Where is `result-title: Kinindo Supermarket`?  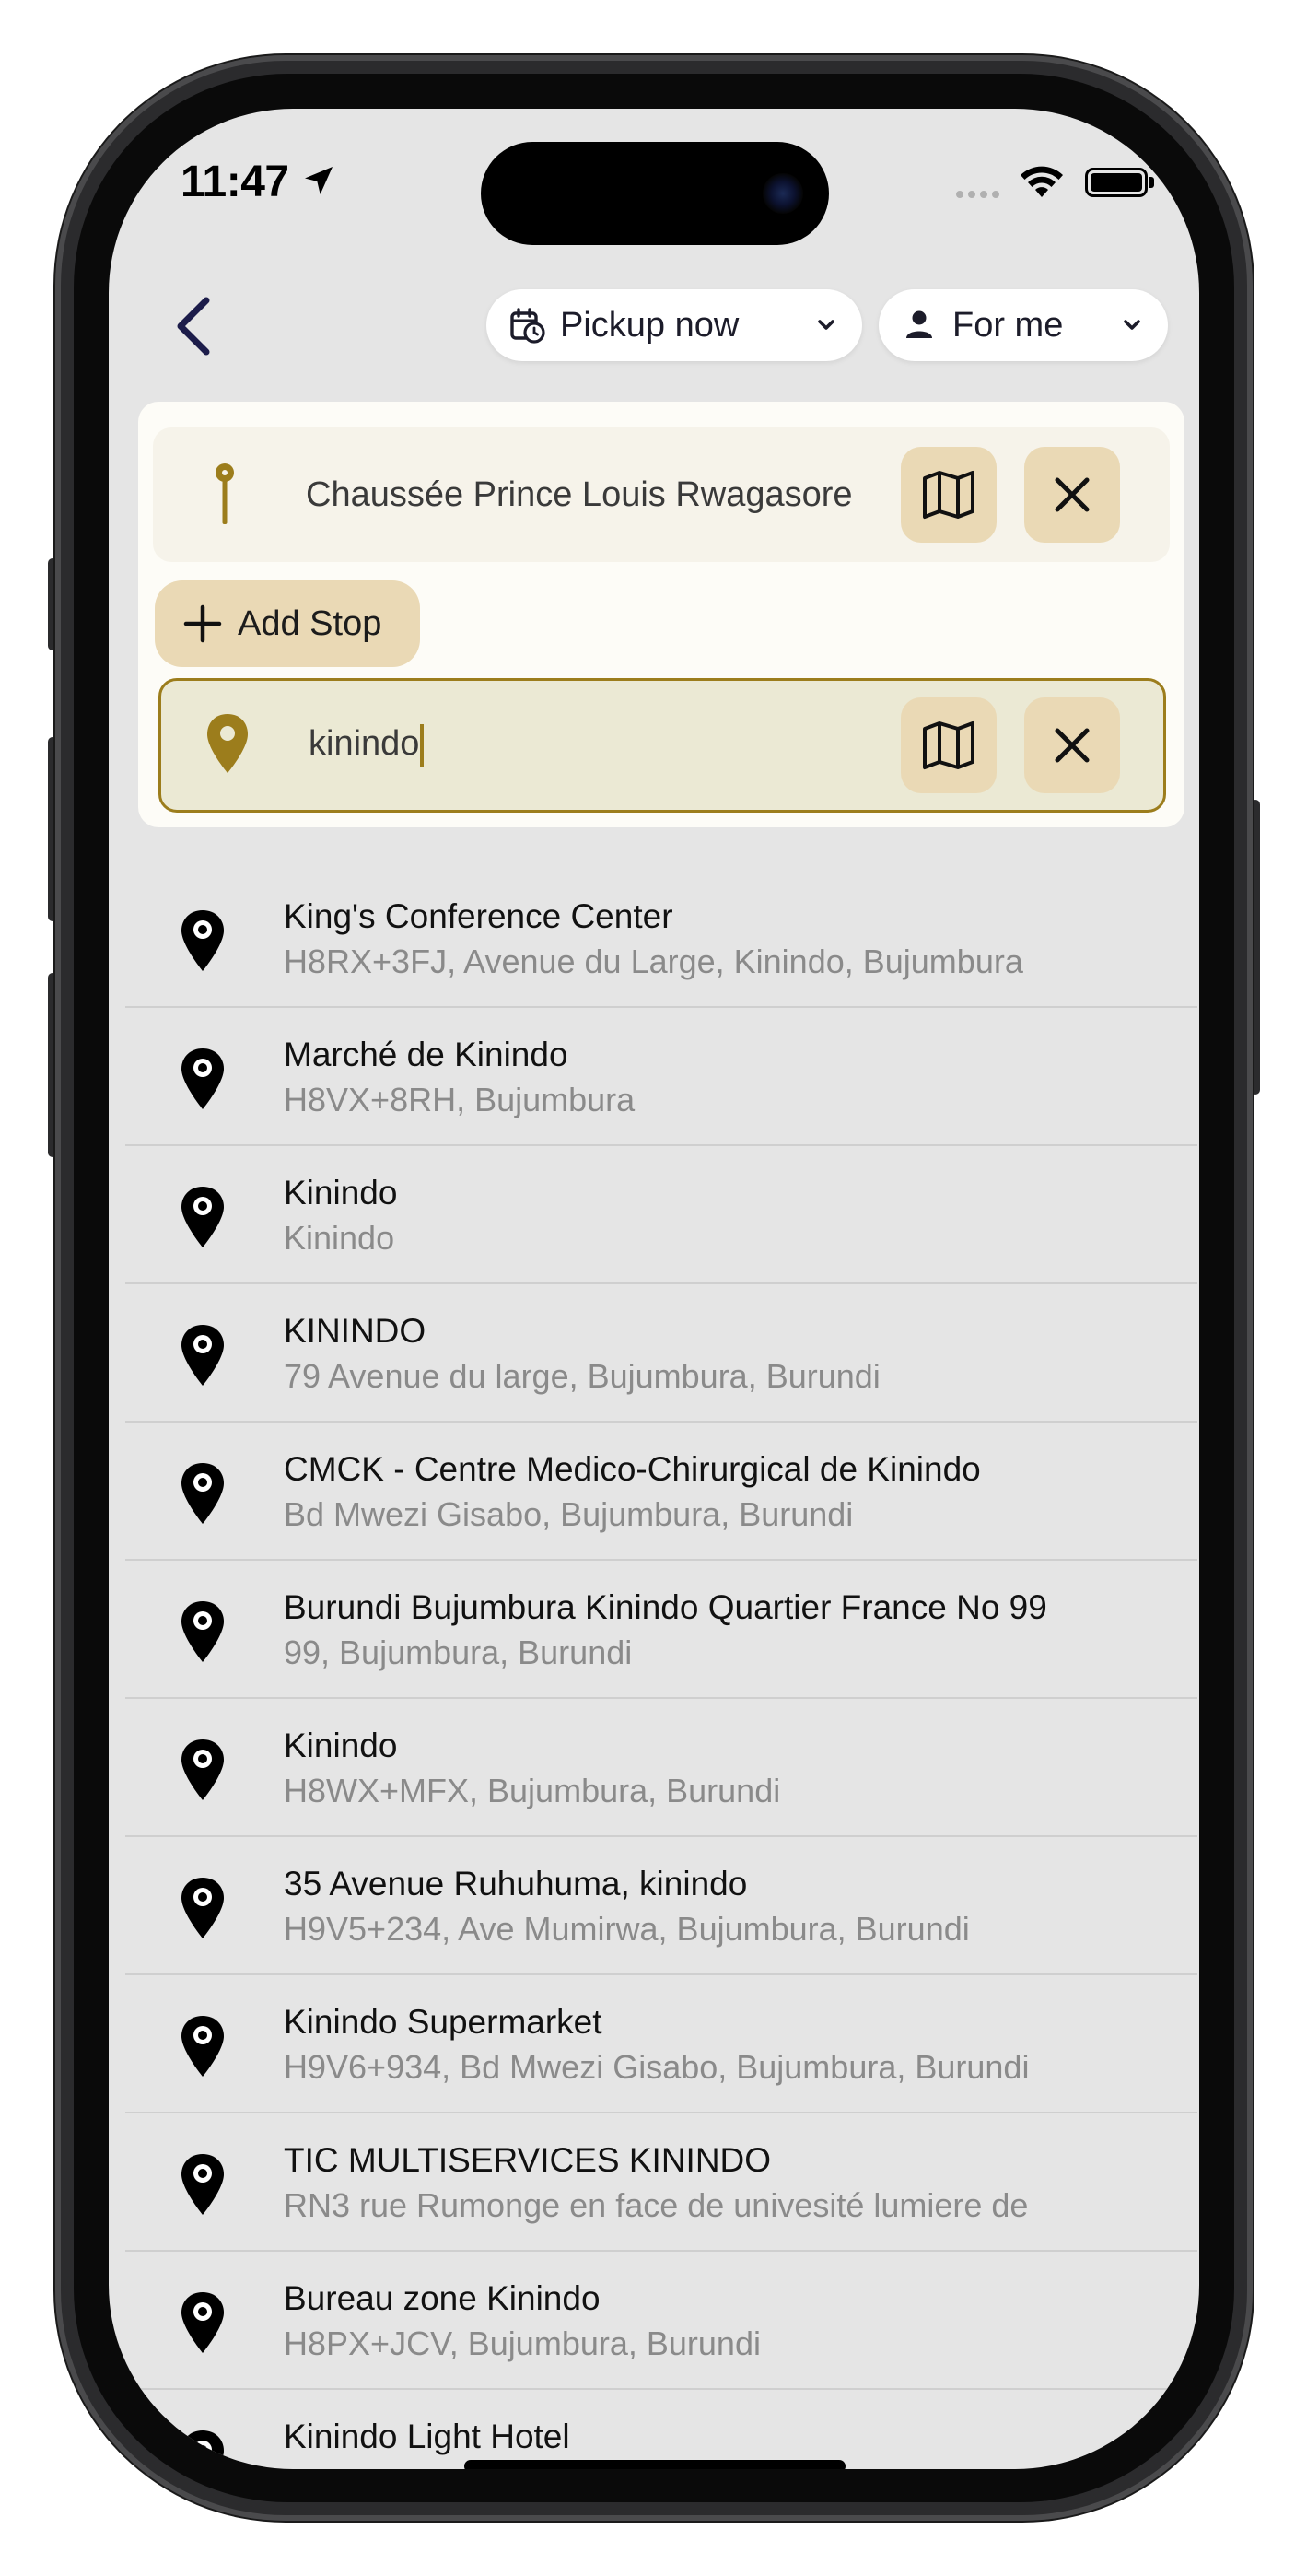 result-title: Kinindo Supermarket is located at coordinates (443, 2022).